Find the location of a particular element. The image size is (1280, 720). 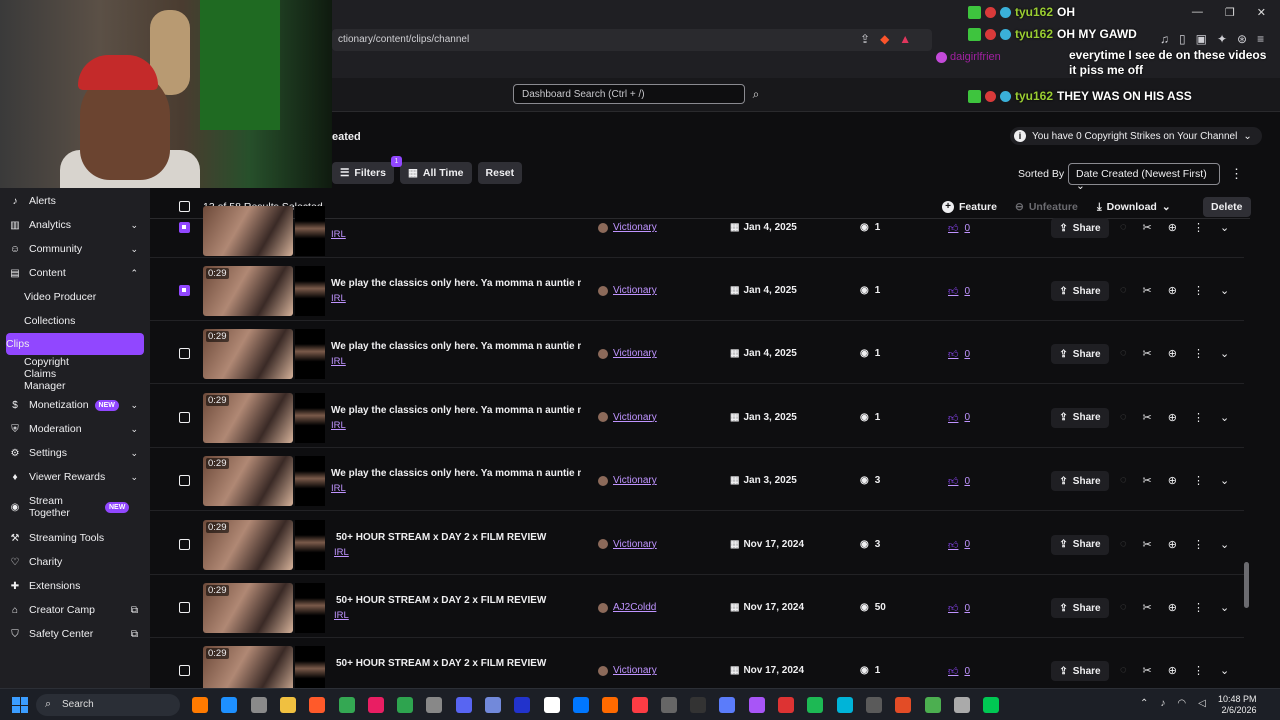

filters-button: ☰ Filters is located at coordinates (363, 173).